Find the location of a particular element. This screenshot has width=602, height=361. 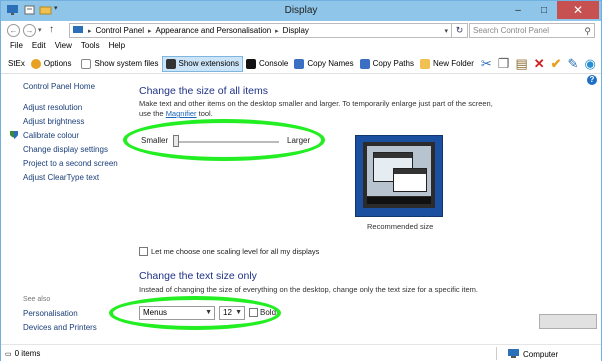

show-extensions-label: Show extensions is located at coordinates (208, 63).